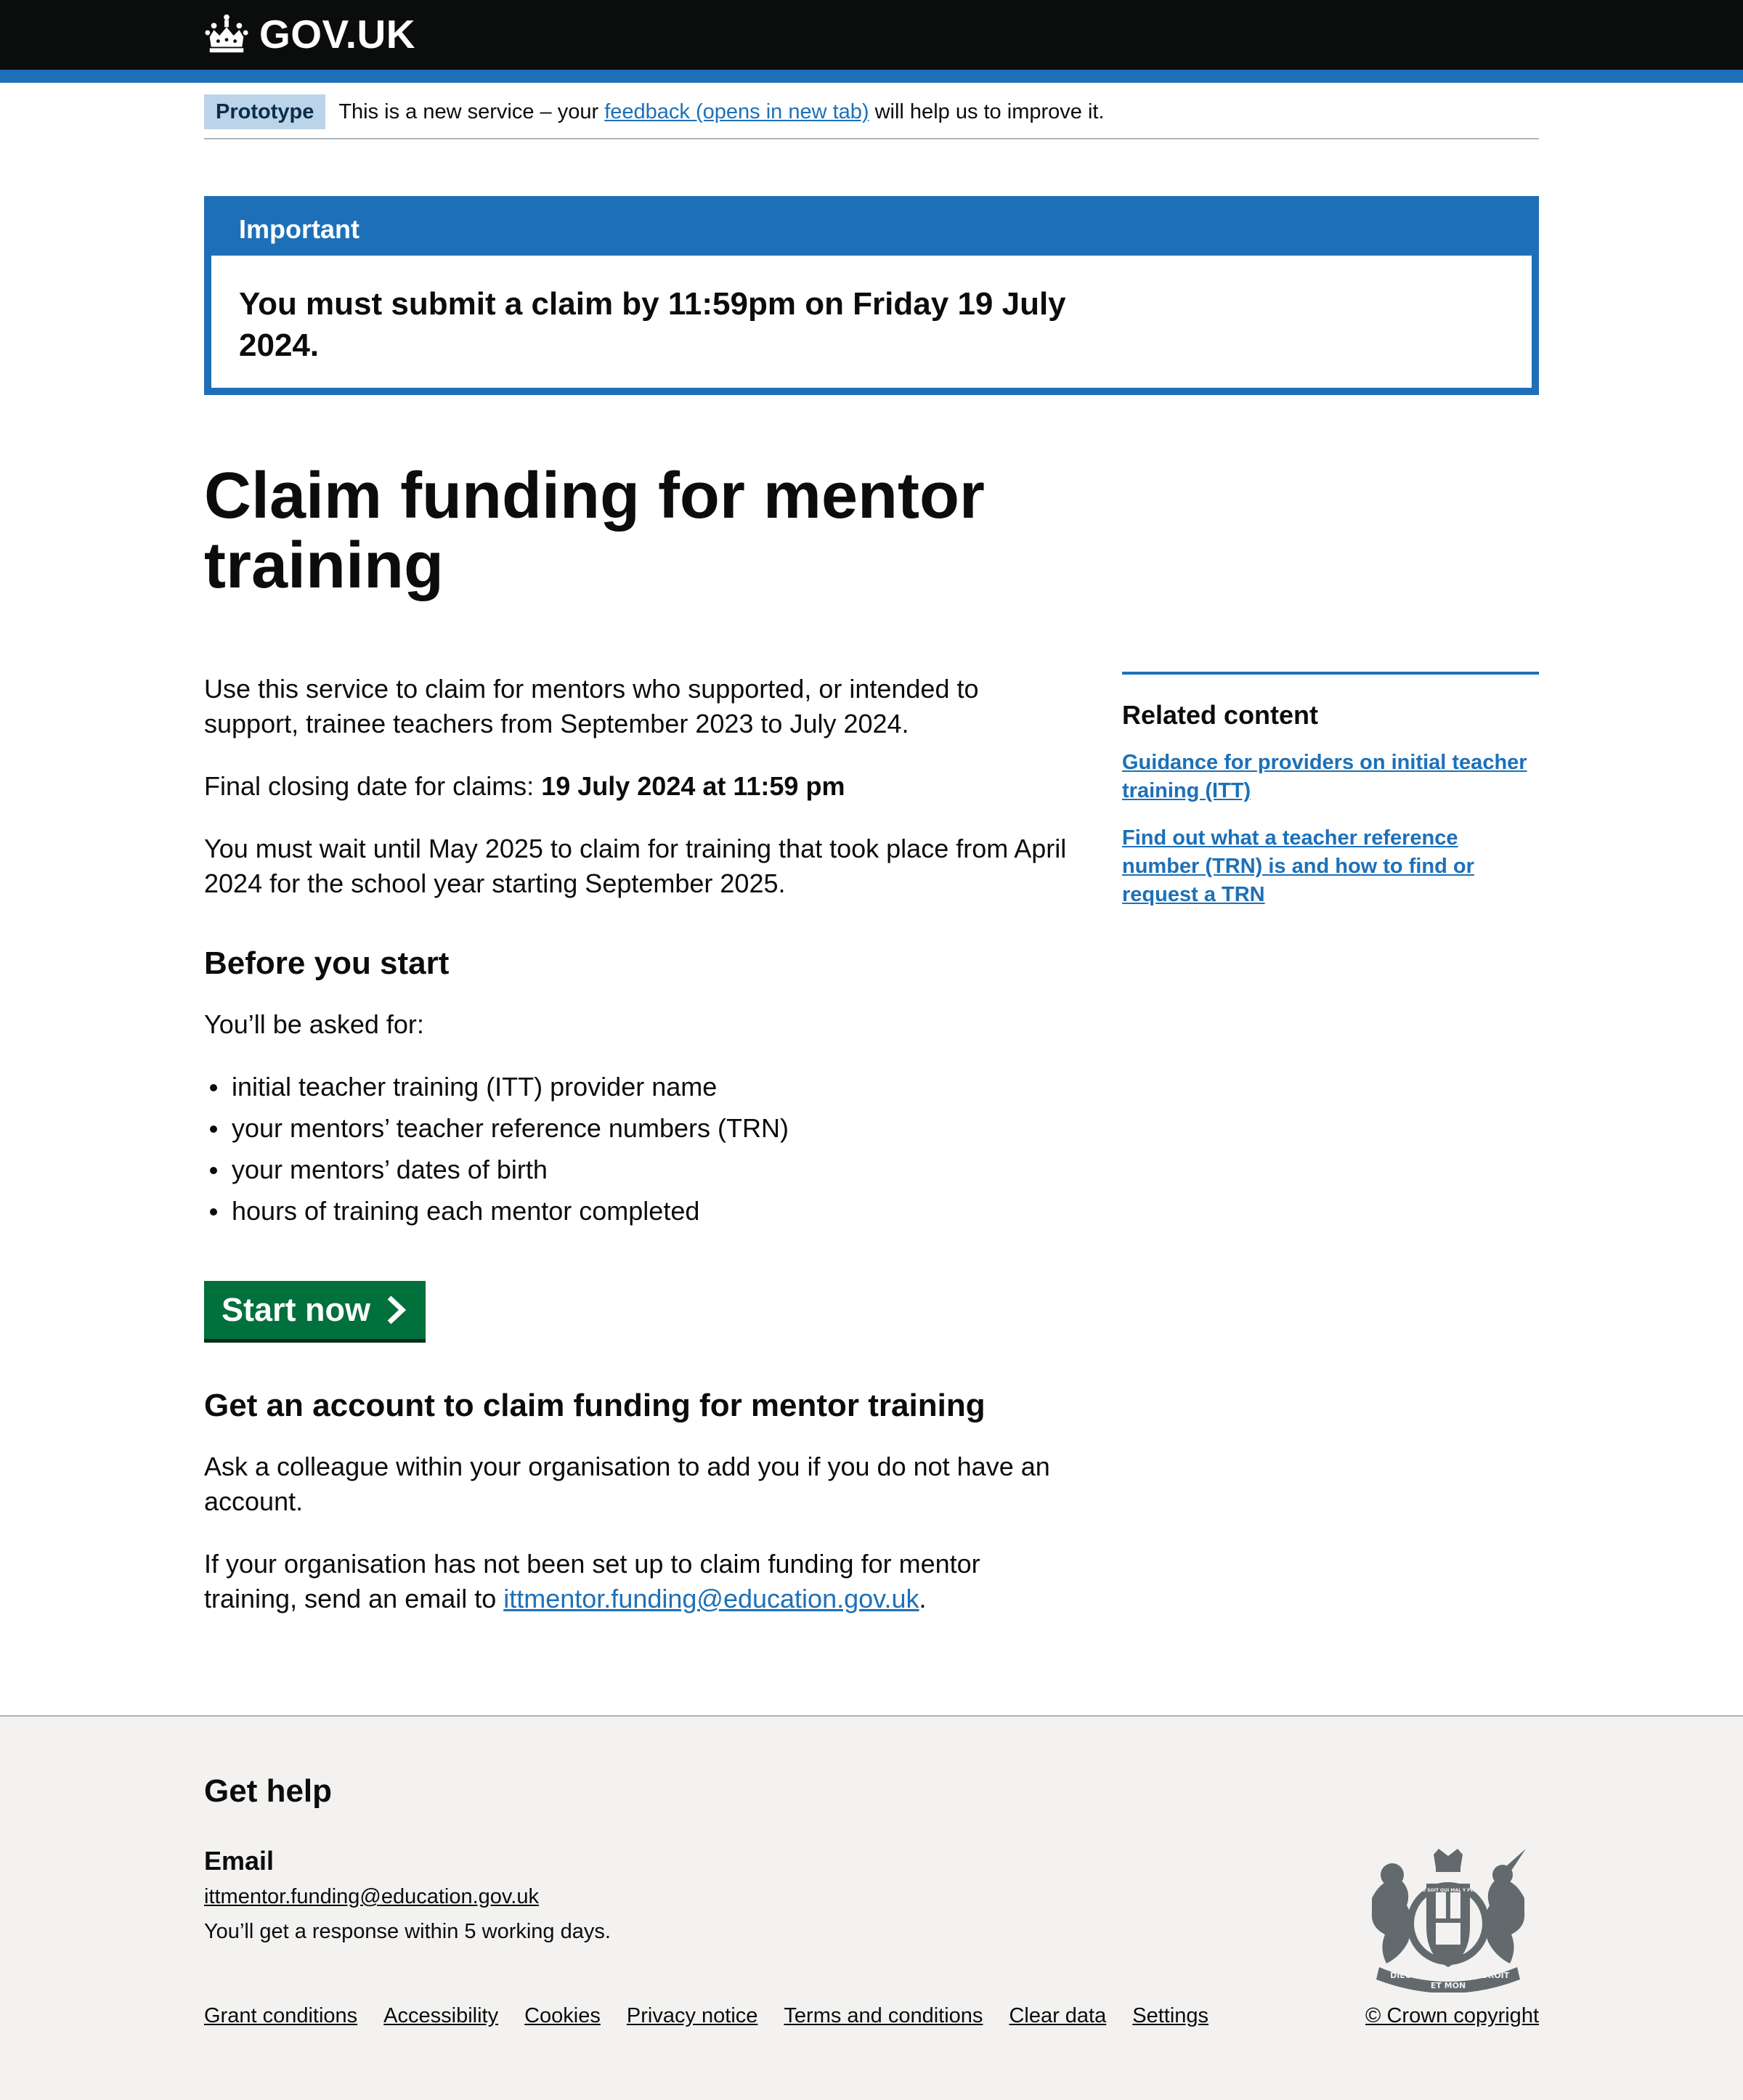  I want to click on site-header: GOV.UK, so click(871, 35).